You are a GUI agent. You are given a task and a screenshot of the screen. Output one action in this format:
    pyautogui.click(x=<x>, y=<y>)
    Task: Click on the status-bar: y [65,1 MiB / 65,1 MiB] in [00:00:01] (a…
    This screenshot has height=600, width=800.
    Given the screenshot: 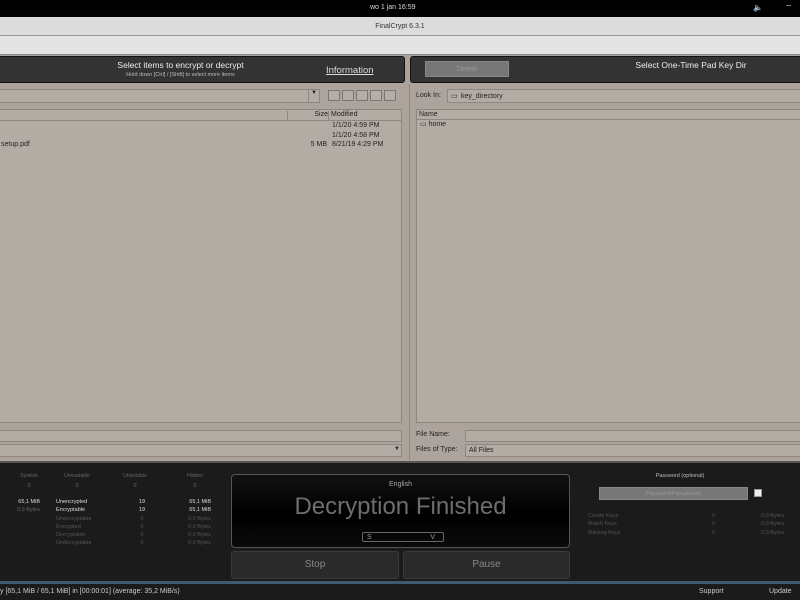 What is the action you would take?
    pyautogui.click(x=400, y=590)
    